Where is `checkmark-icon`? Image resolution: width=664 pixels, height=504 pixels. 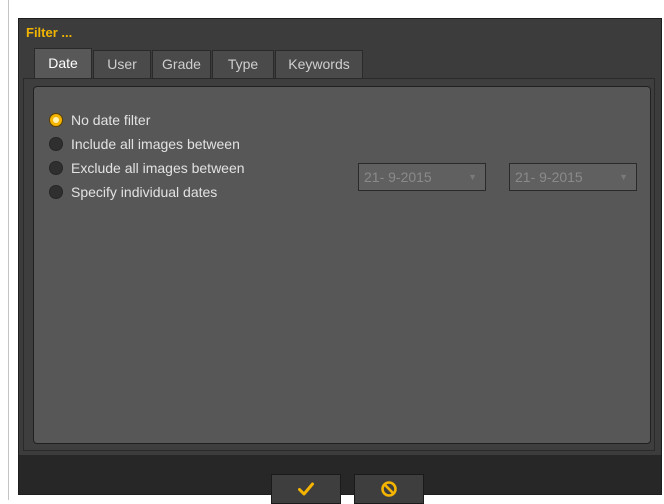 checkmark-icon is located at coordinates (306, 489).